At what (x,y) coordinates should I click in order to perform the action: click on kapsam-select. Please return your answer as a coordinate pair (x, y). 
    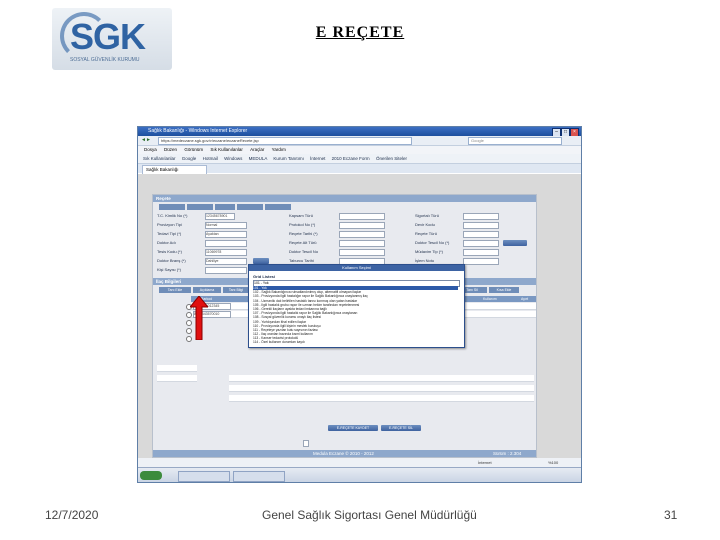
    Looking at the image, I should click on (362, 216).